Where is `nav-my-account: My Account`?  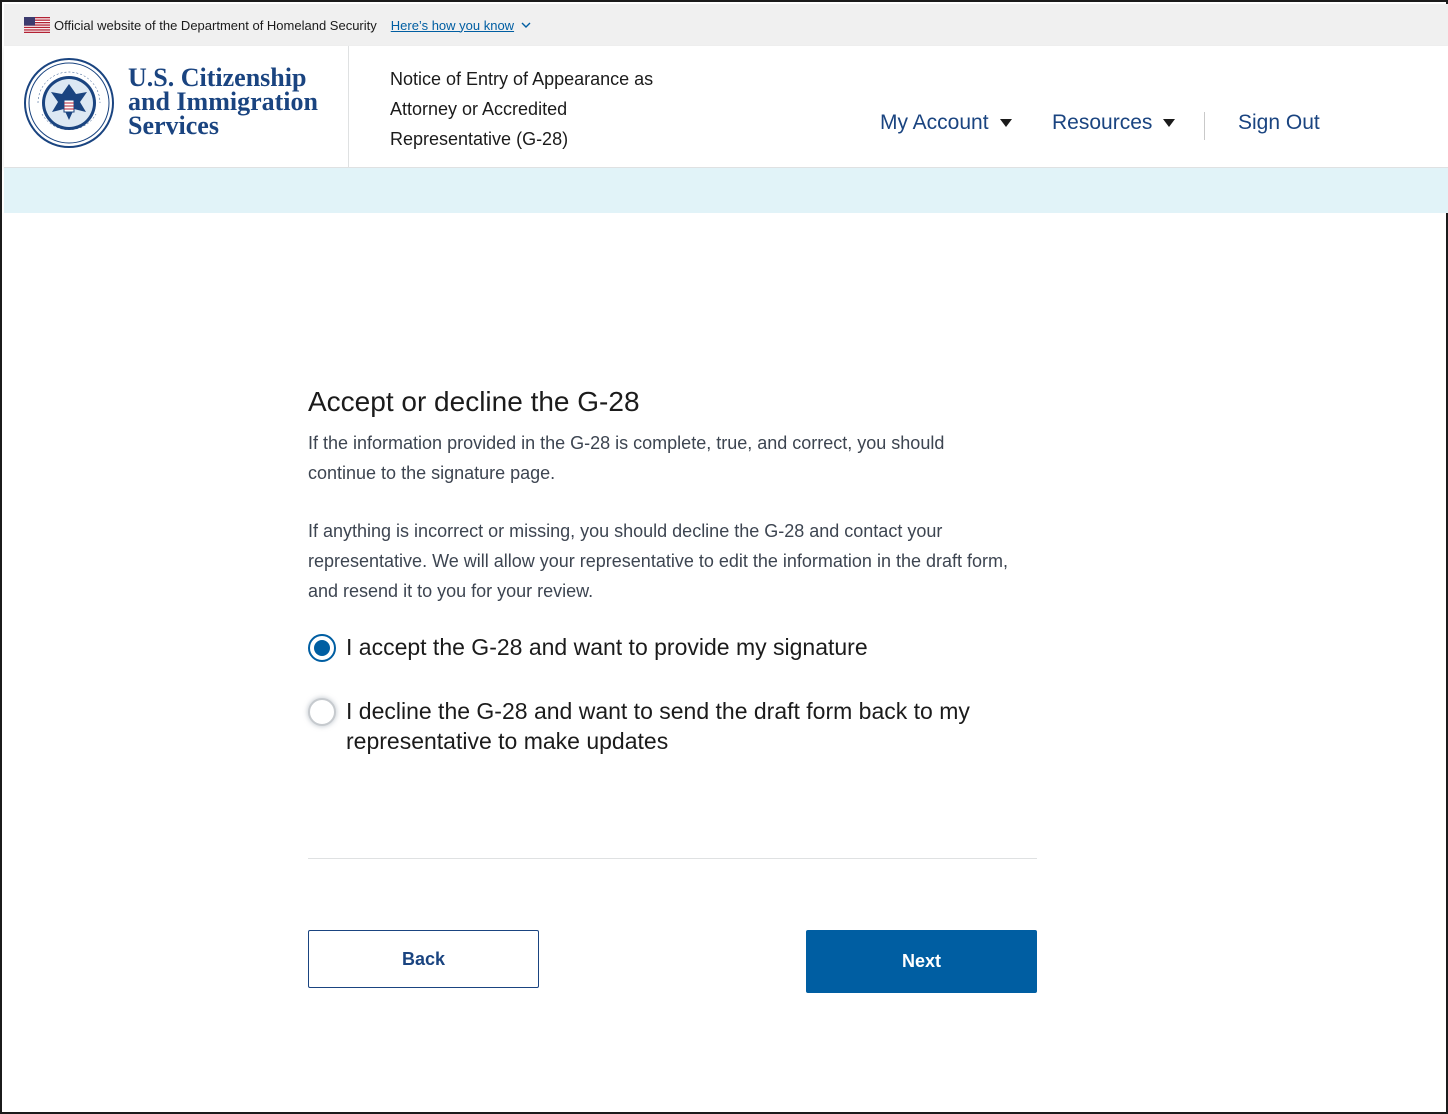 nav-my-account: My Account is located at coordinates (946, 123).